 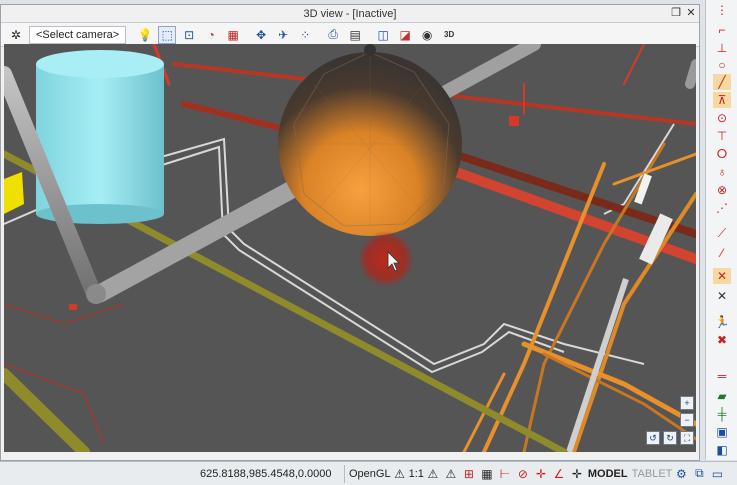 What do you see at coordinates (386, 259) in the screenshot?
I see `cursor-highlight` at bounding box center [386, 259].